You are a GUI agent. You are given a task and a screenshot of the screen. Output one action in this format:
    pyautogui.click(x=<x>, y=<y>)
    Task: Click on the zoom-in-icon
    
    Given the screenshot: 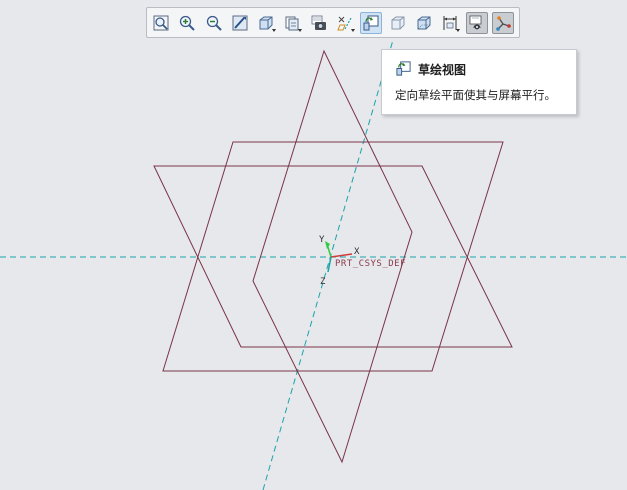 What is the action you would take?
    pyautogui.click(x=188, y=23)
    